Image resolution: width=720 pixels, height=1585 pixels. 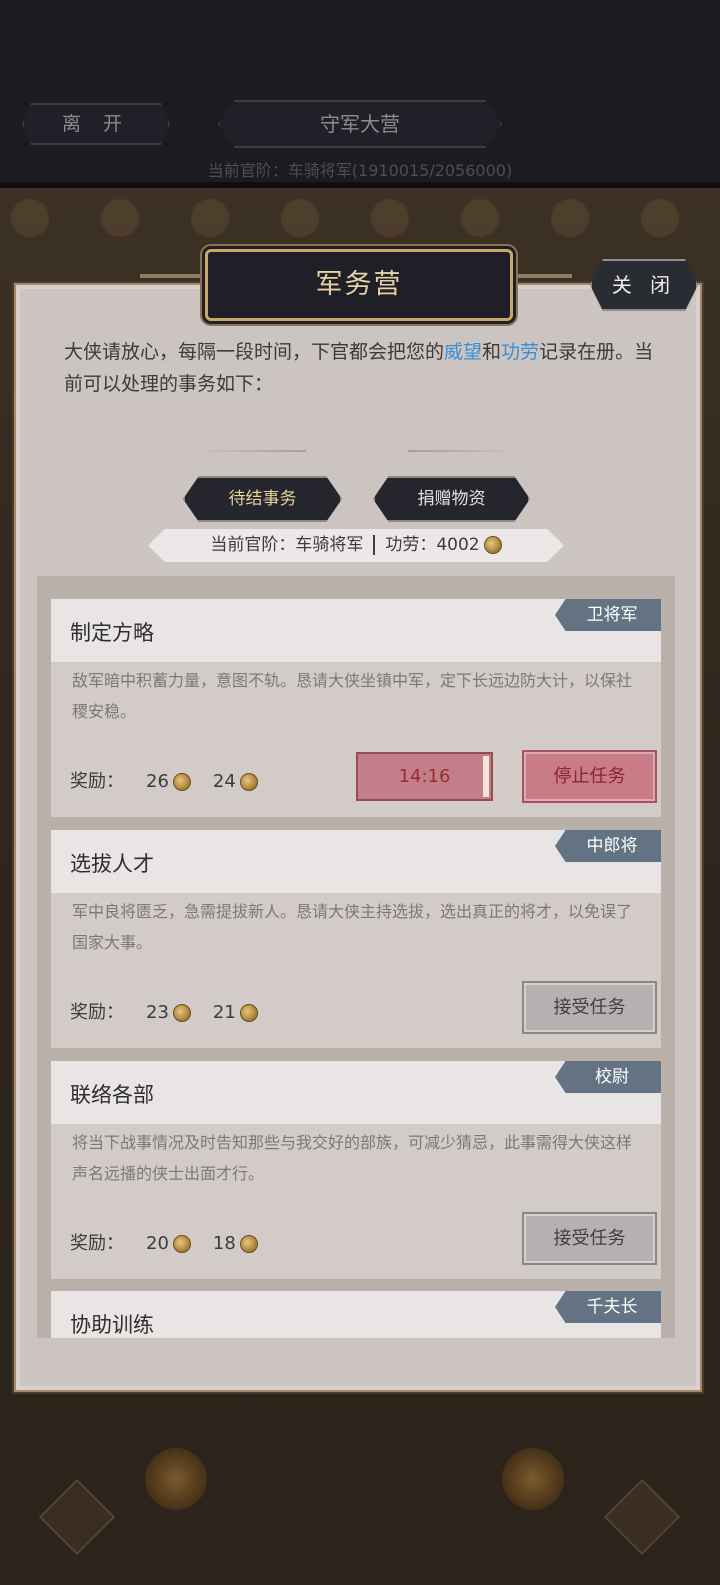 I want to click on rank-progress-text: 当前官阶：车骑将军(1910015/2056000), so click(x=360, y=170).